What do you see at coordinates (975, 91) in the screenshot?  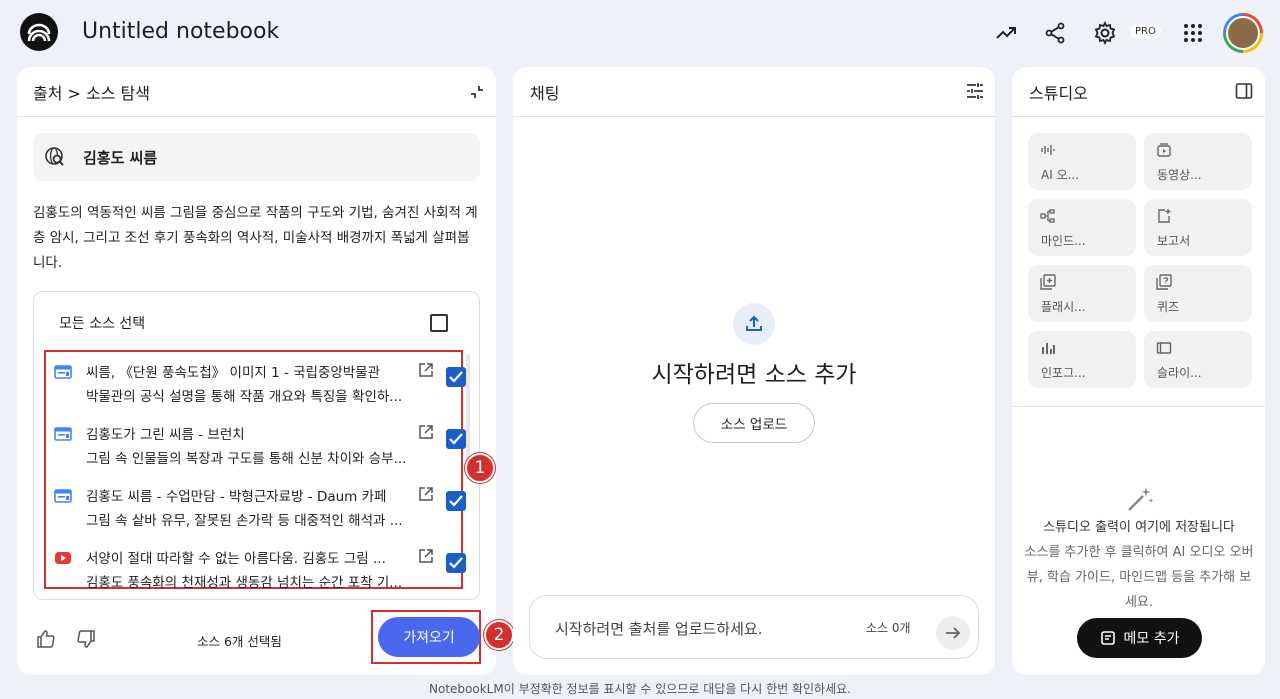 I see `tune-settings-icon` at bounding box center [975, 91].